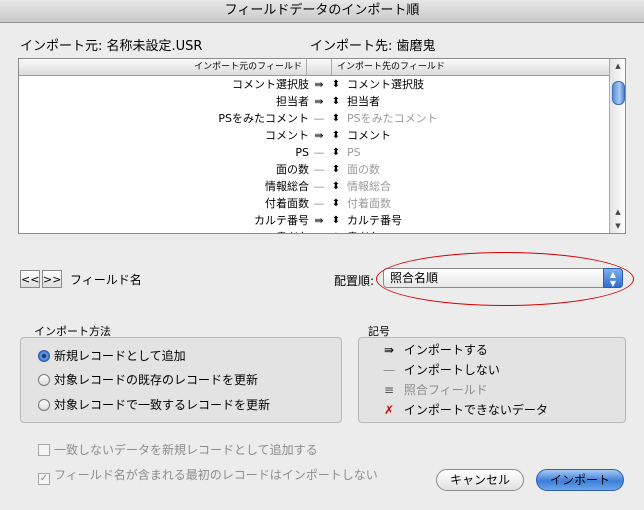 The image size is (644, 510). I want to click on table-row: PS — ⬍ PS, so click(314, 152).